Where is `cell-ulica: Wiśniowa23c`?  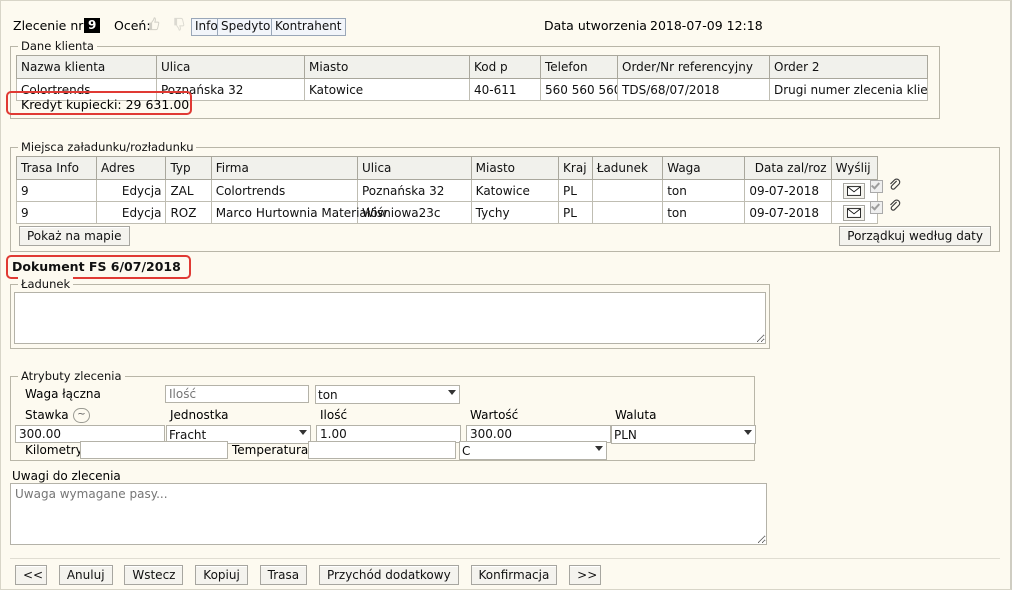
cell-ulica: Wiśniowa23c is located at coordinates (414, 212).